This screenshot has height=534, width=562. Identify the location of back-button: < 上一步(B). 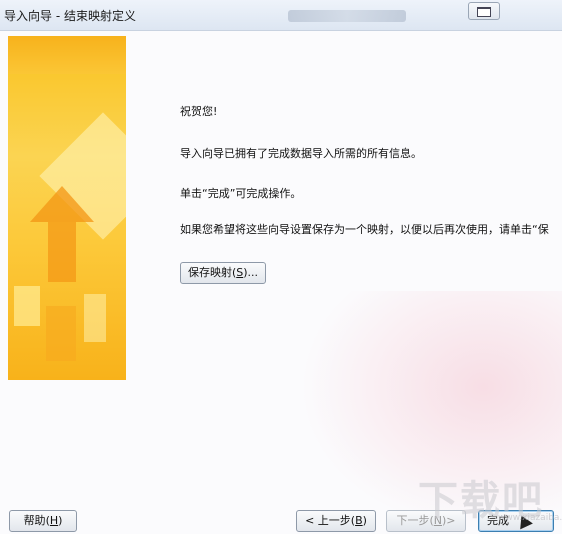
(336, 521).